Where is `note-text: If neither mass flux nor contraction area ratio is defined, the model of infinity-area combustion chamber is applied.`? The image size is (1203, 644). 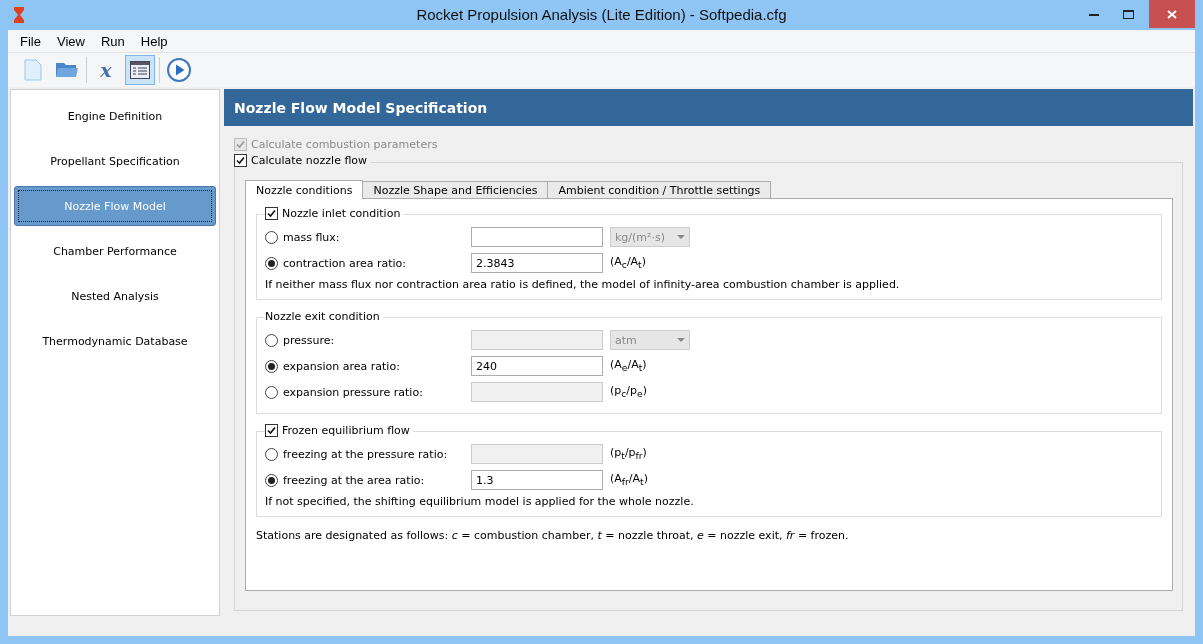 note-text: If neither mass flux nor contraction area ratio is defined, the model of infinity-area combustion chamber is applied. is located at coordinates (583, 284).